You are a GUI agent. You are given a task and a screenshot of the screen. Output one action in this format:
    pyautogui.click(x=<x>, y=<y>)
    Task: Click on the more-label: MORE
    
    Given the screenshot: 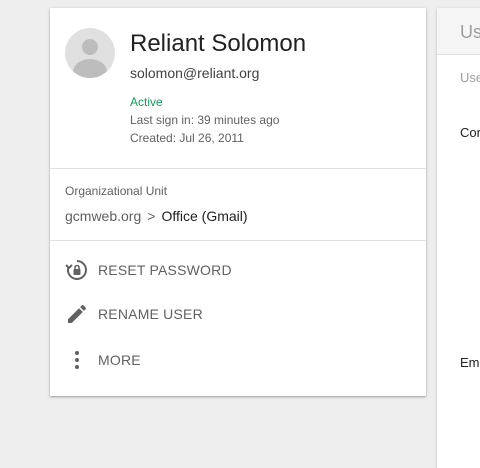 What is the action you would take?
    pyautogui.click(x=119, y=360)
    